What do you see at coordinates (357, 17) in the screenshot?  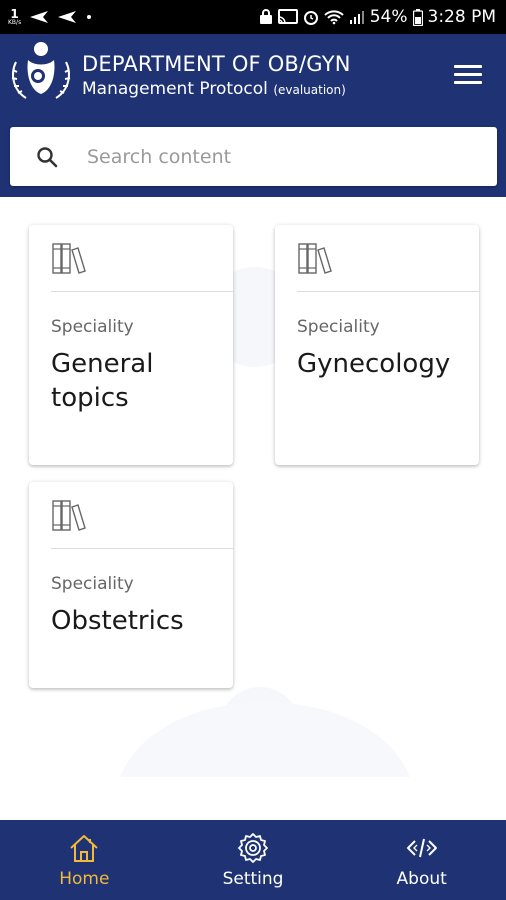 I see `signal-icon` at bounding box center [357, 17].